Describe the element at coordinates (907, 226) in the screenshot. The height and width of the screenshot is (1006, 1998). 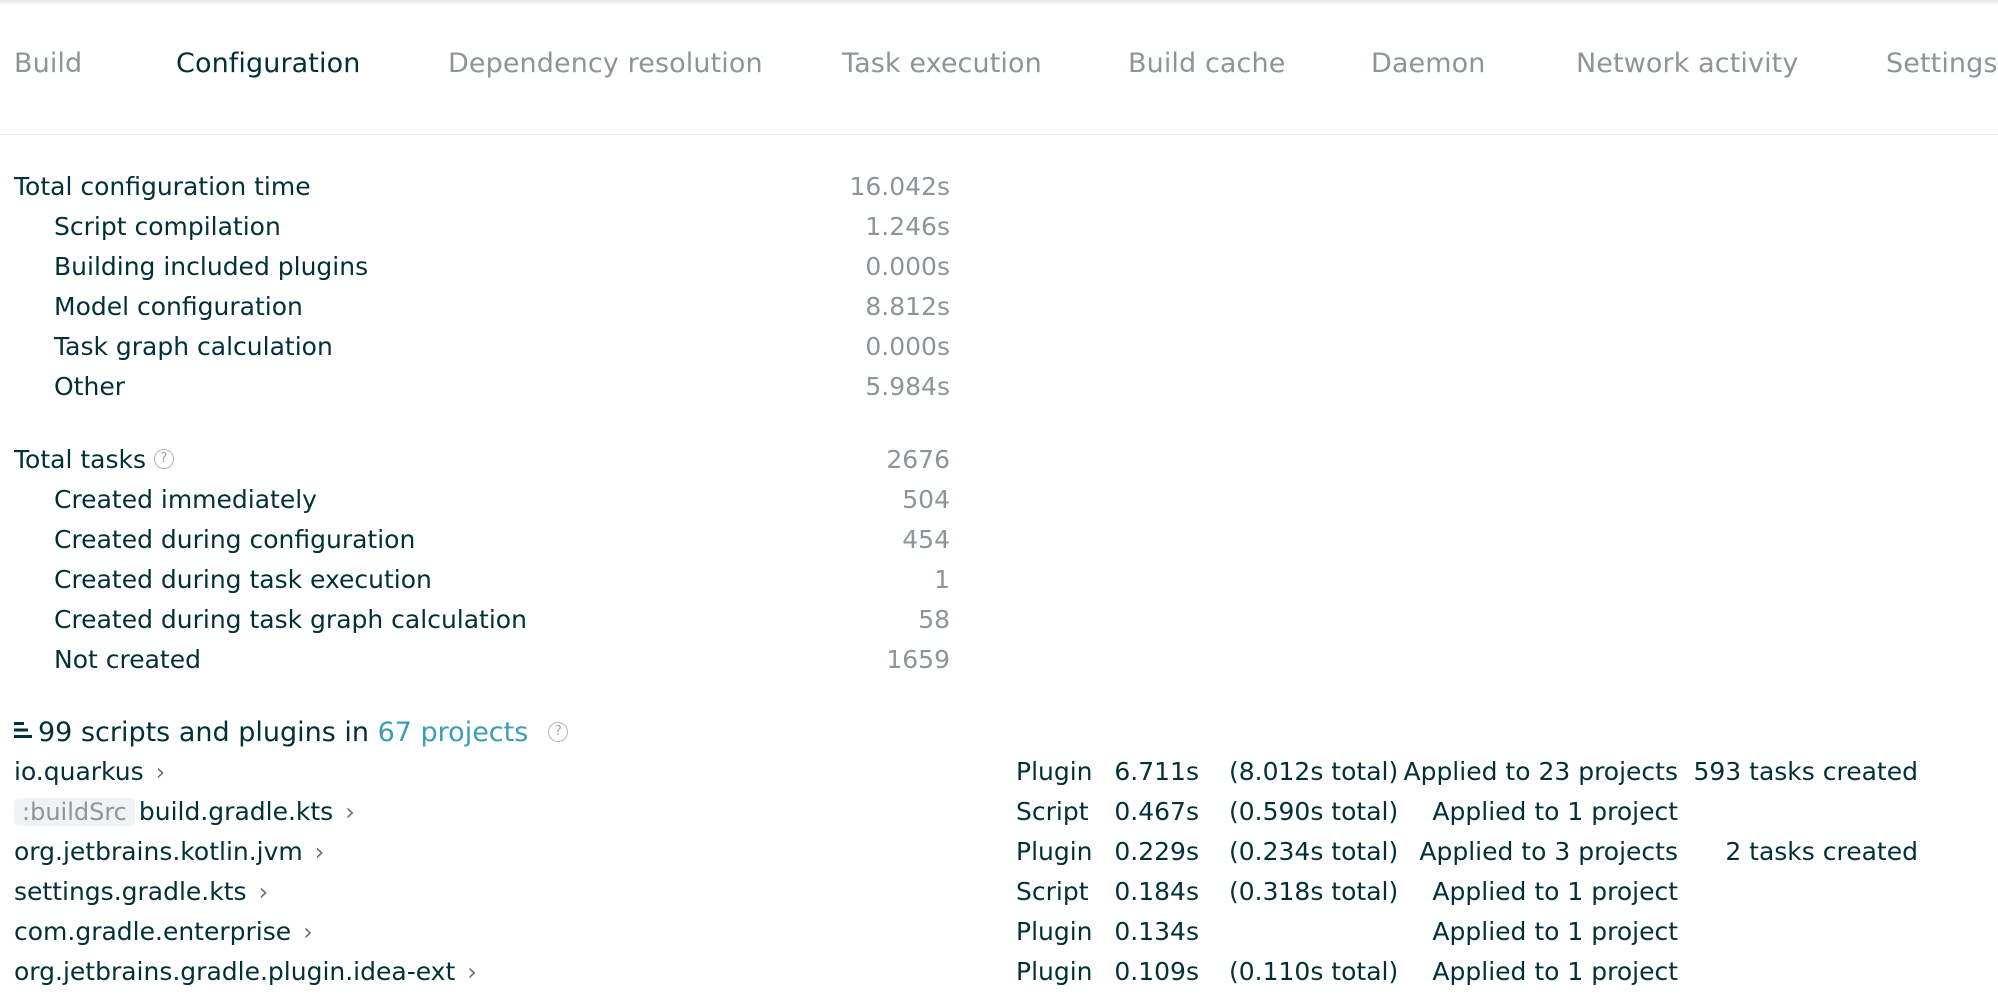
I see `script-compilation-value: 1.246s` at that location.